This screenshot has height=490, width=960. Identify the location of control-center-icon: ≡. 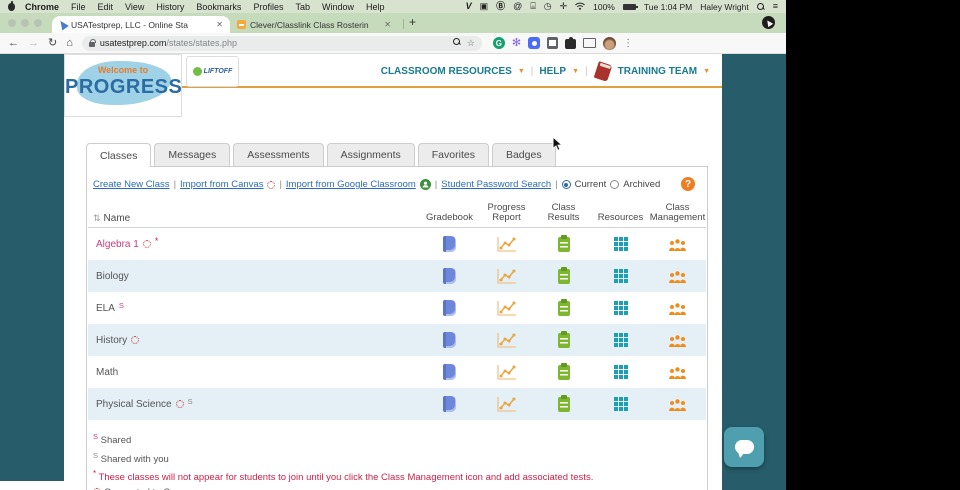
(775, 6).